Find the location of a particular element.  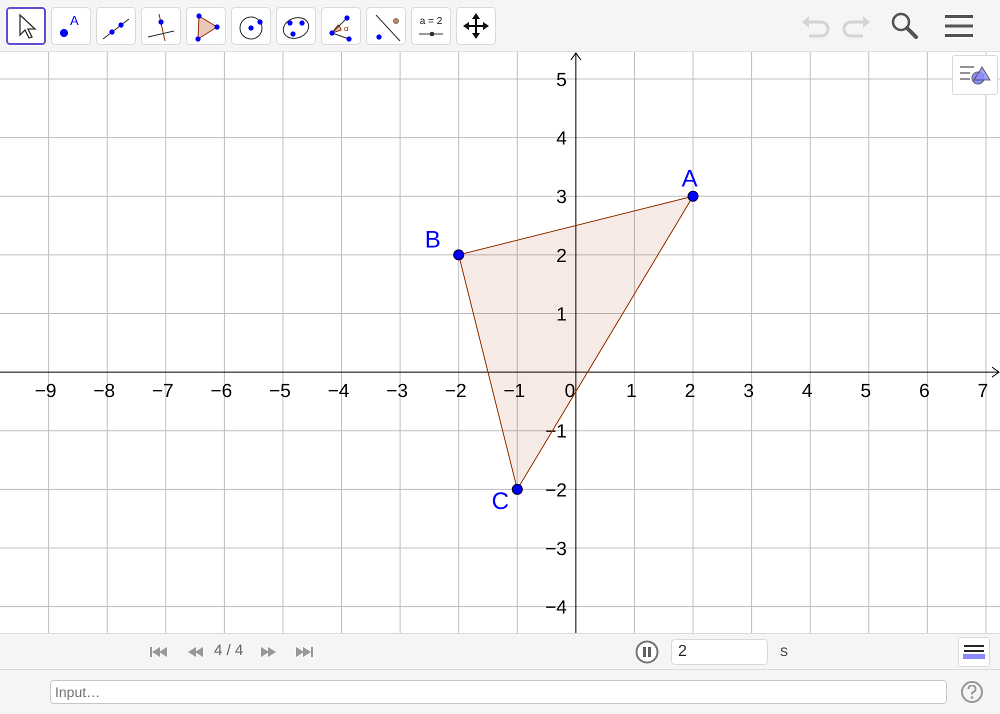

angle-tool: α is located at coordinates (341, 25).